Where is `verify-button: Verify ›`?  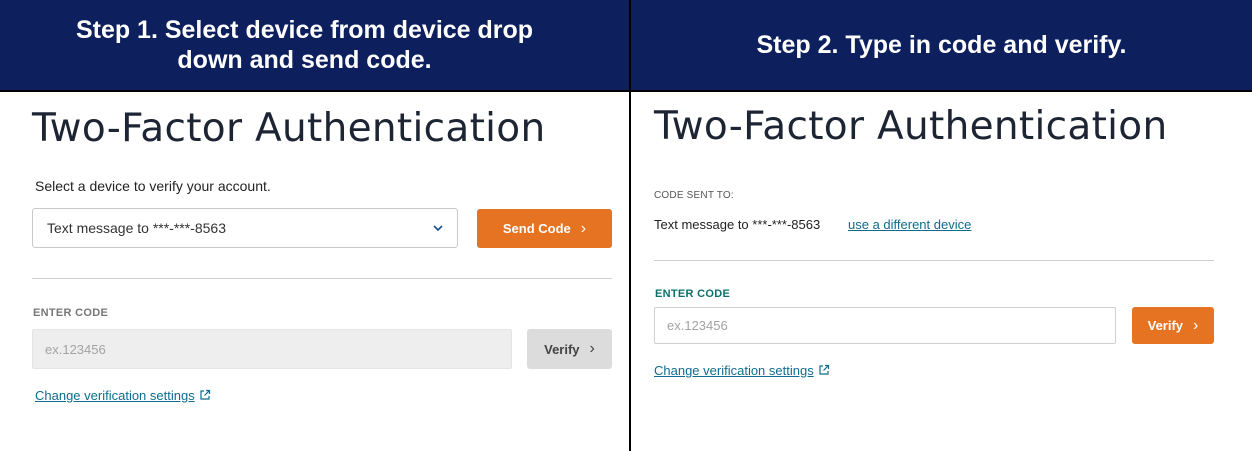
verify-button: Verify › is located at coordinates (1173, 325).